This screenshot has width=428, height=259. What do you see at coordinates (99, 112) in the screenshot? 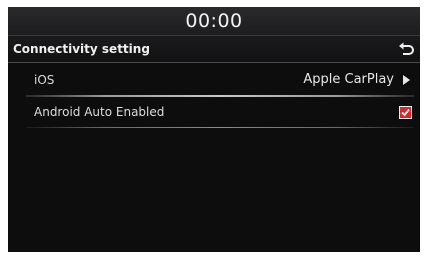
I see `setting-label-android-auto: Android Auto Enabled` at bounding box center [99, 112].